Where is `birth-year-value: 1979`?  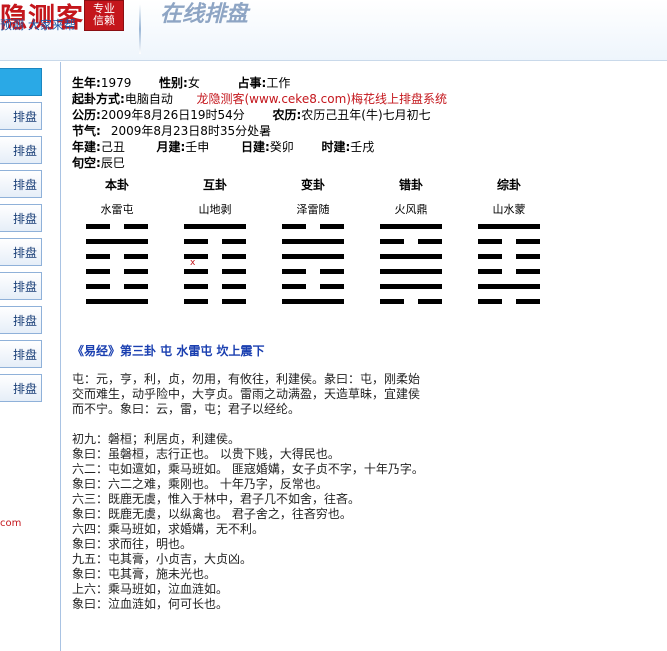
birth-year-value: 1979 is located at coordinates (116, 83).